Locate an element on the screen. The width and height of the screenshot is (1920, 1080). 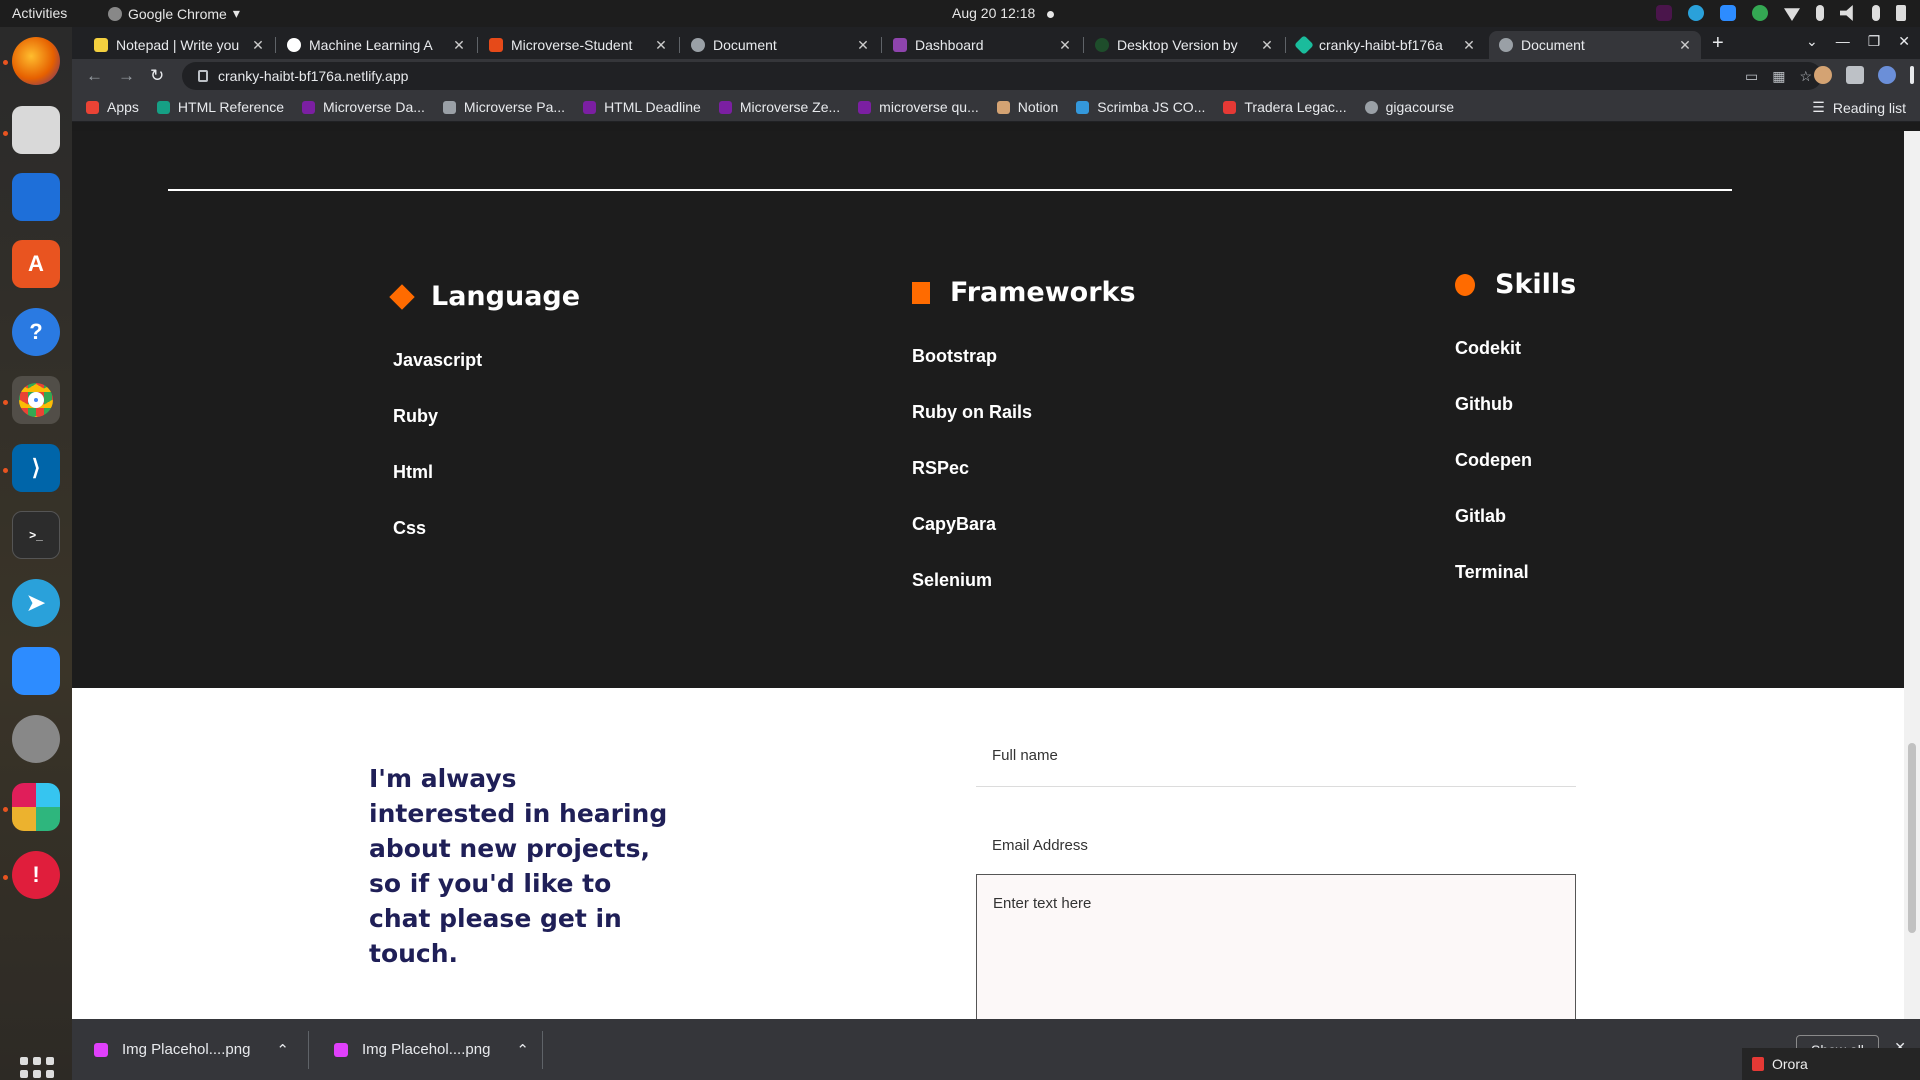
zoom-icon is located at coordinates (36, 671).